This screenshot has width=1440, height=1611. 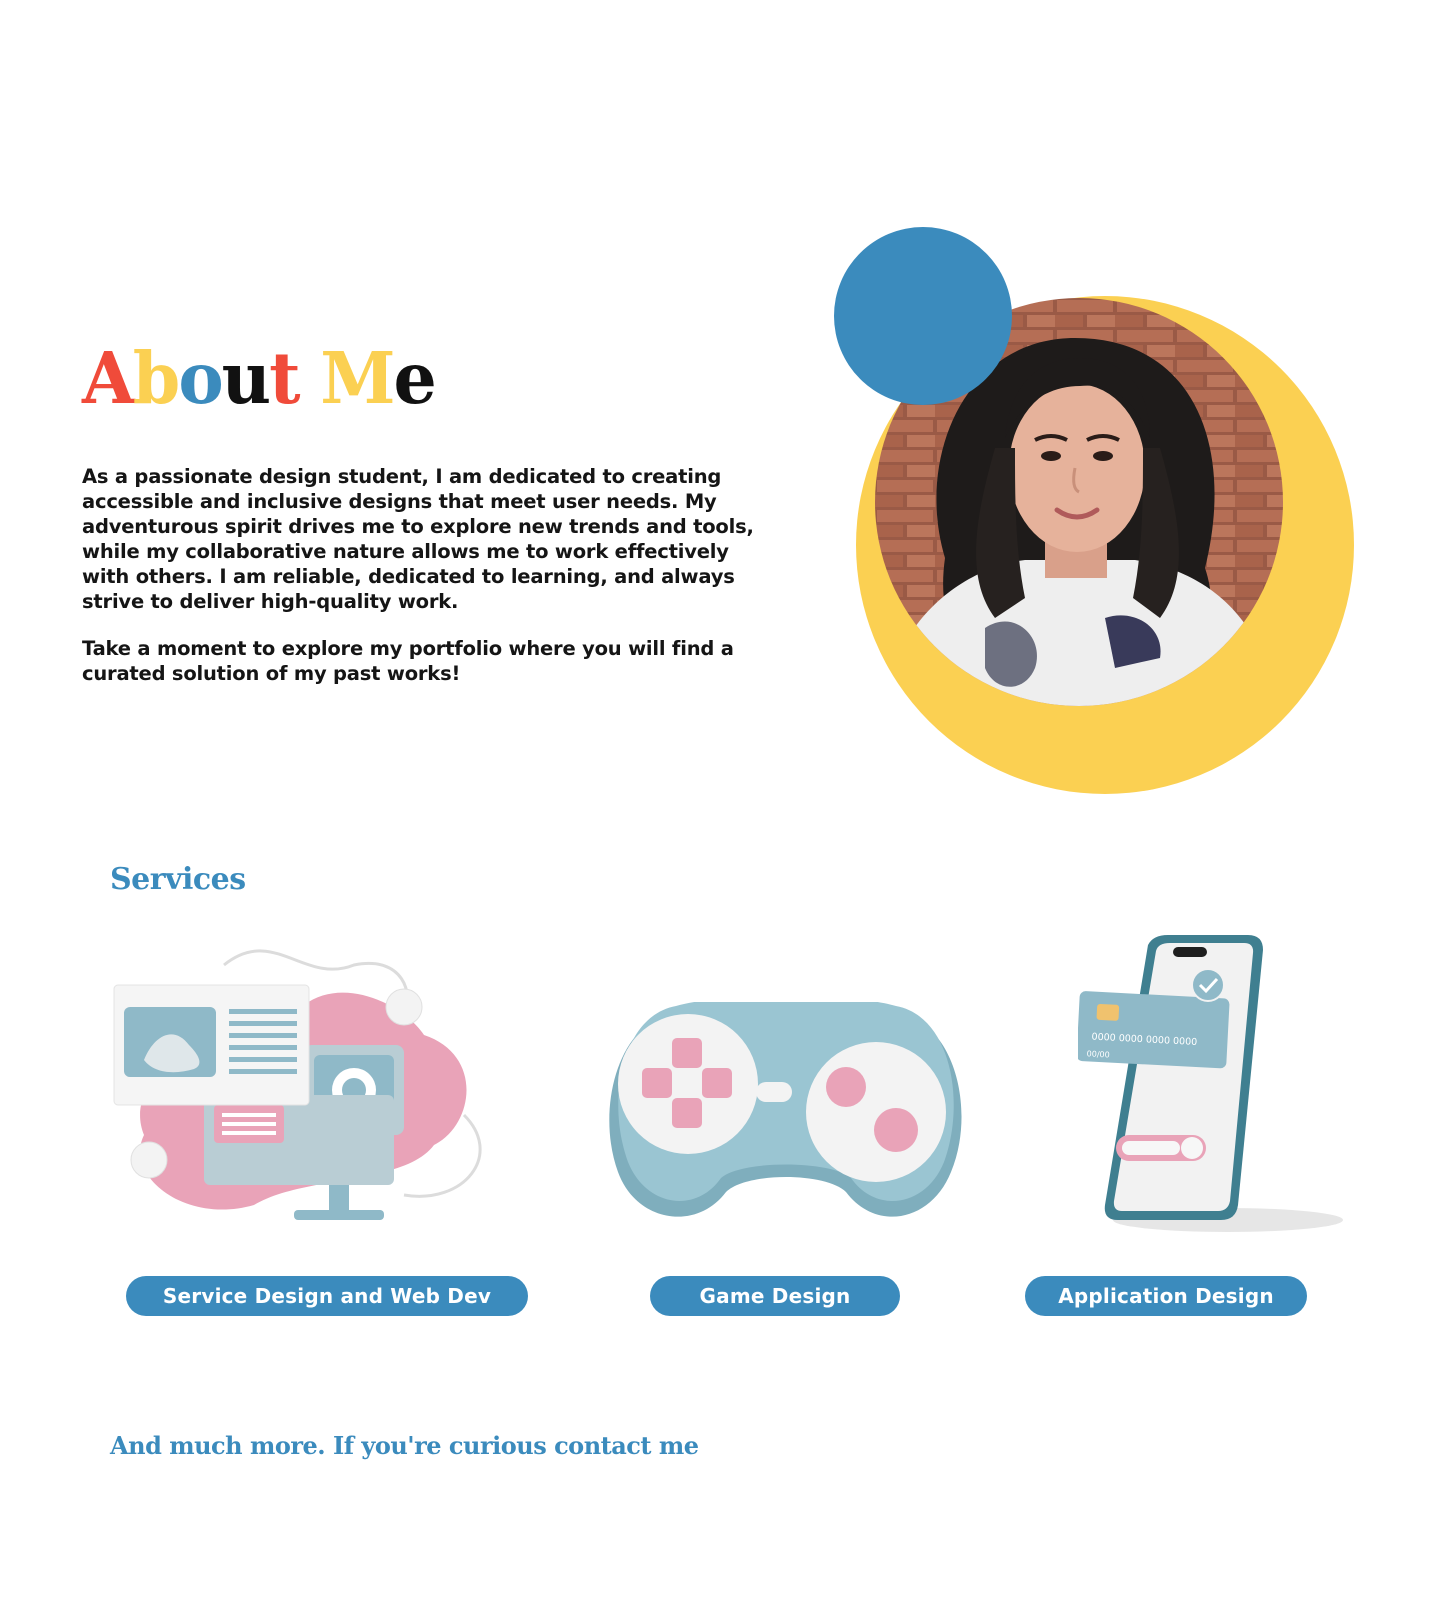 What do you see at coordinates (108, 379) in the screenshot?
I see `about-title-letter: A` at bounding box center [108, 379].